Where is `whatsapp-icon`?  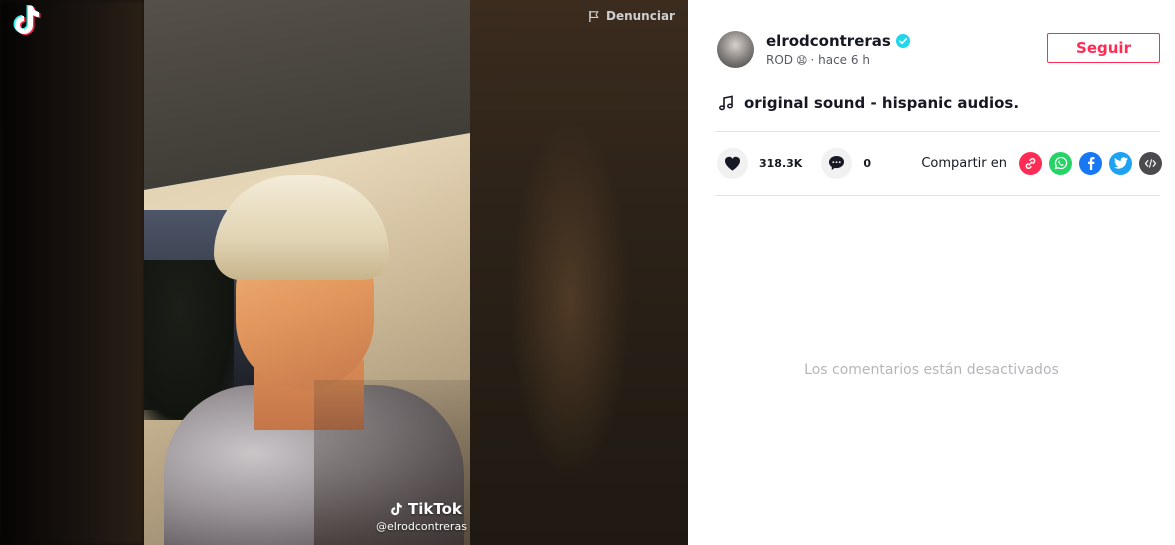 whatsapp-icon is located at coordinates (1060, 163).